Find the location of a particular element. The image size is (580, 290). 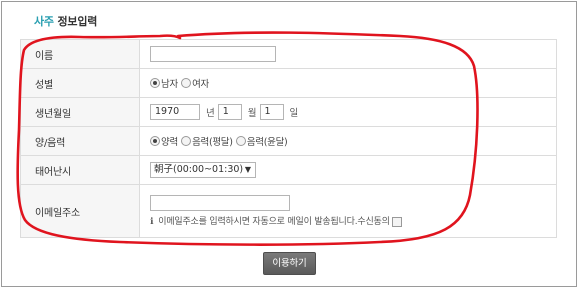

day-unit: 일 is located at coordinates (294, 113).